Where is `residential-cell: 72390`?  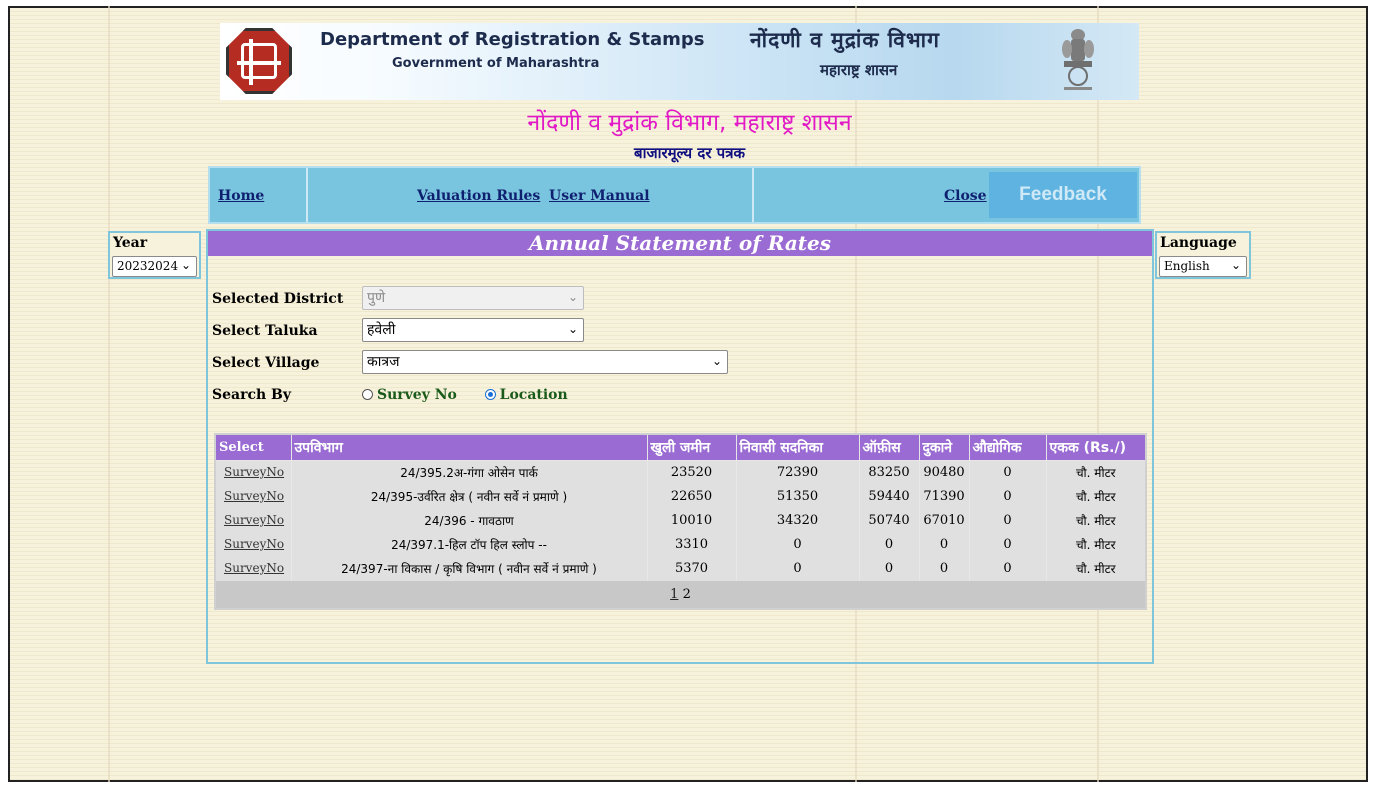
residential-cell: 72390 is located at coordinates (797, 472).